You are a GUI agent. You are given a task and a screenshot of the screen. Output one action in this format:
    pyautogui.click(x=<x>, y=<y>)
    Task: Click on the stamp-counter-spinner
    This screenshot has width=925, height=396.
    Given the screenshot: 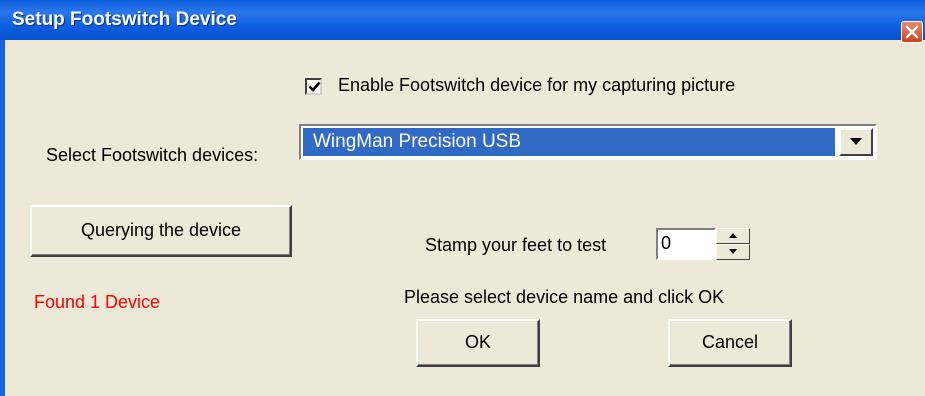 What is the action you would take?
    pyautogui.click(x=733, y=244)
    